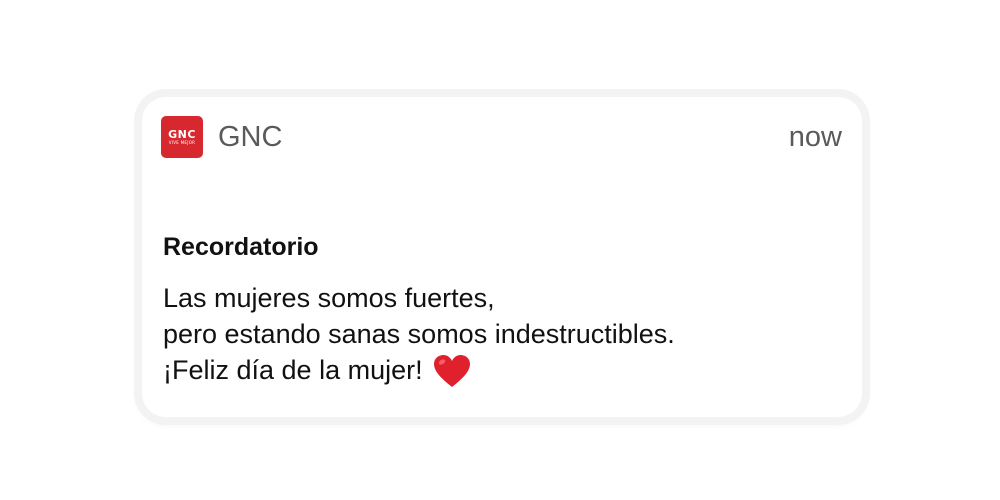  I want to click on body-line: Las mujeres somos fuertes,, so click(329, 298).